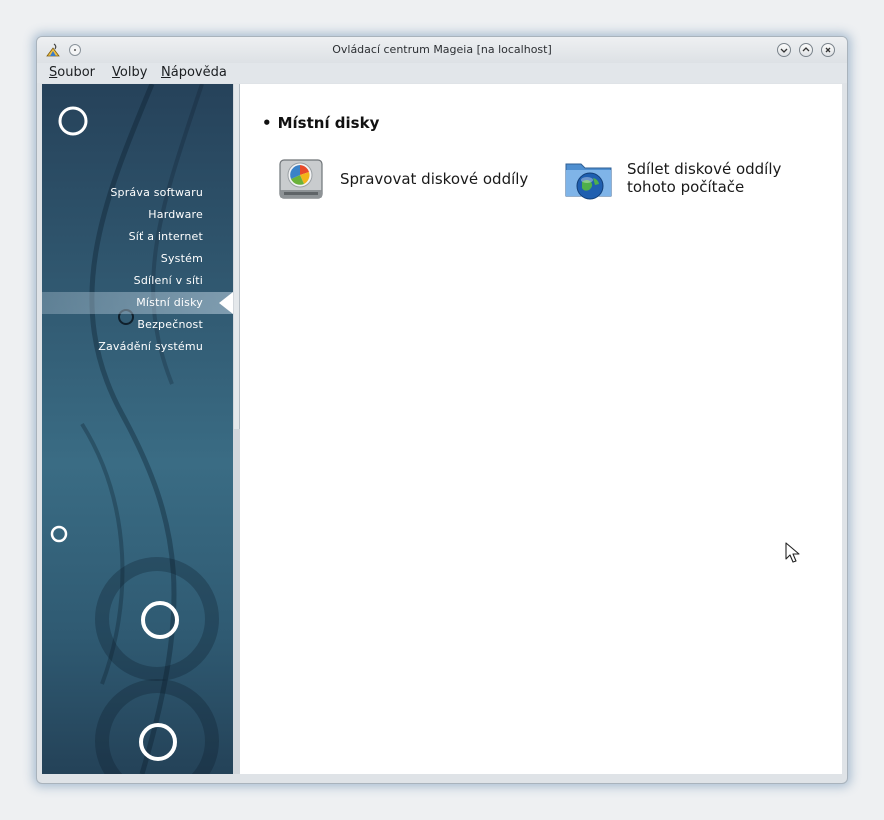  What do you see at coordinates (226, 303) in the screenshot?
I see `active-indicator-arrow` at bounding box center [226, 303].